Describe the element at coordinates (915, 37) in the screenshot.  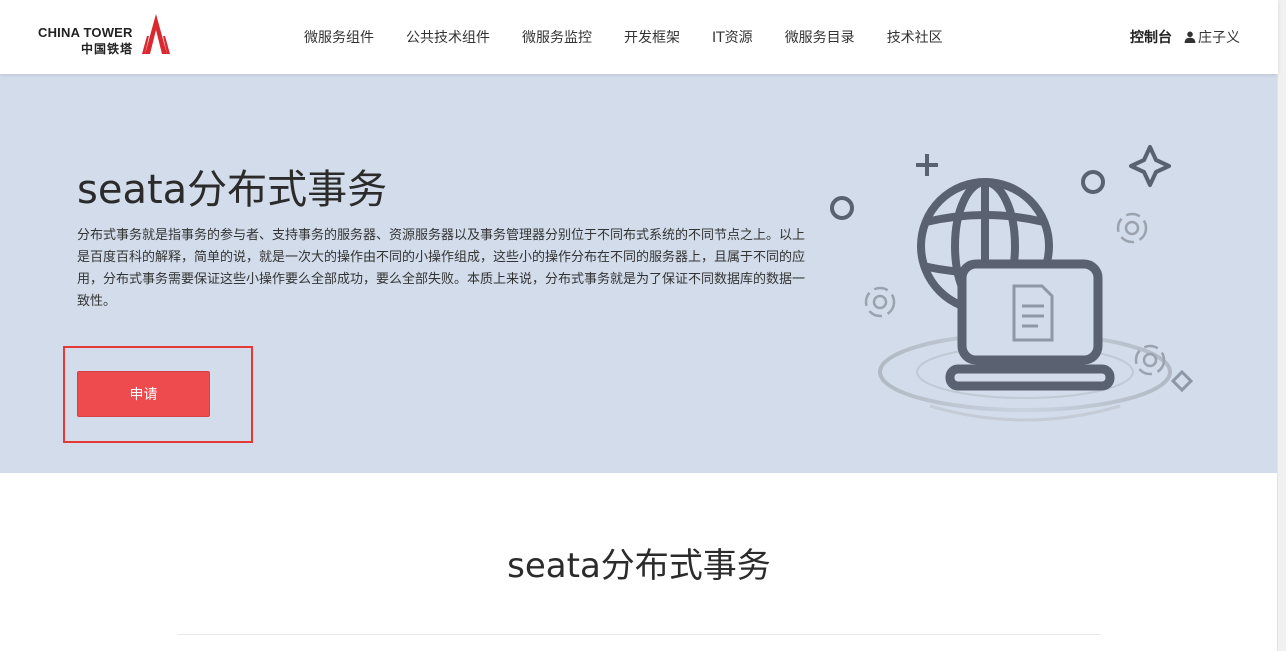
I see `nav-item-tech-community: 技术社区` at that location.